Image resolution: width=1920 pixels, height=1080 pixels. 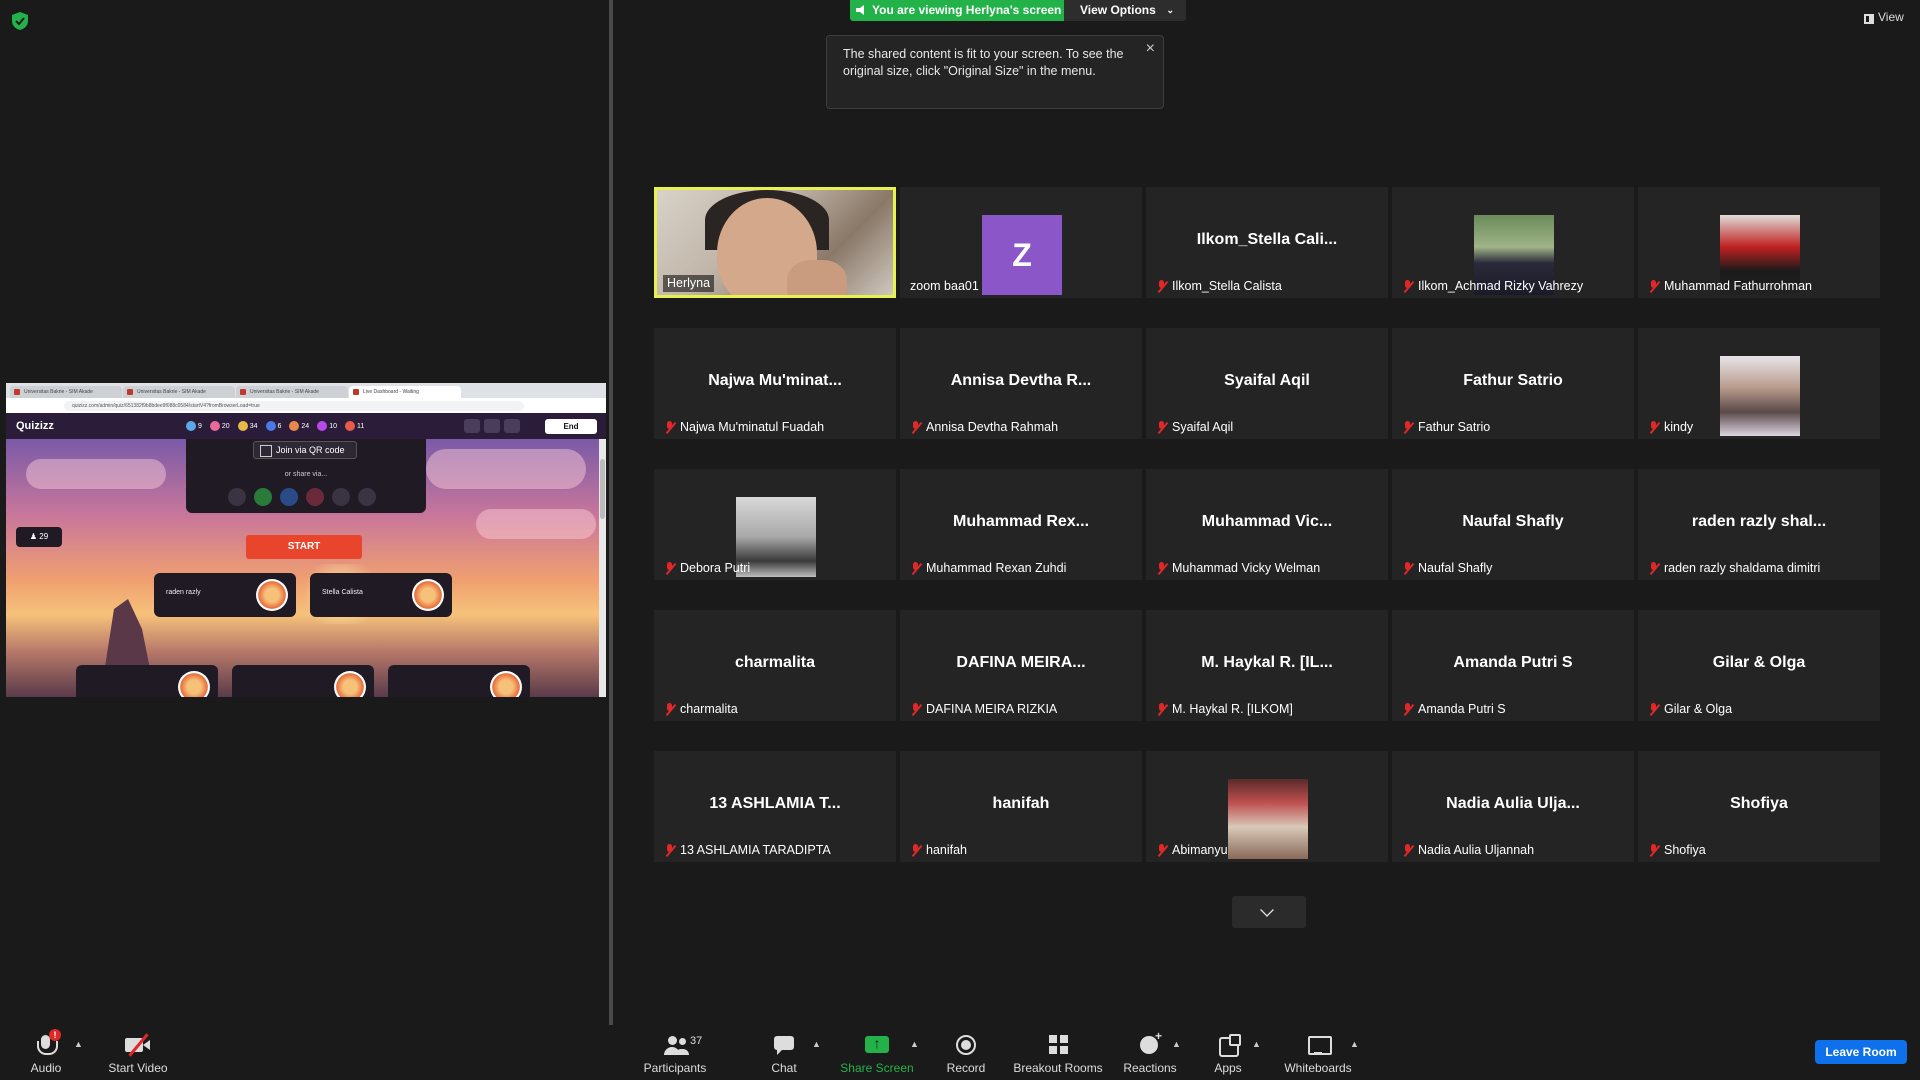 I want to click on remind-icon, so click(x=315, y=497).